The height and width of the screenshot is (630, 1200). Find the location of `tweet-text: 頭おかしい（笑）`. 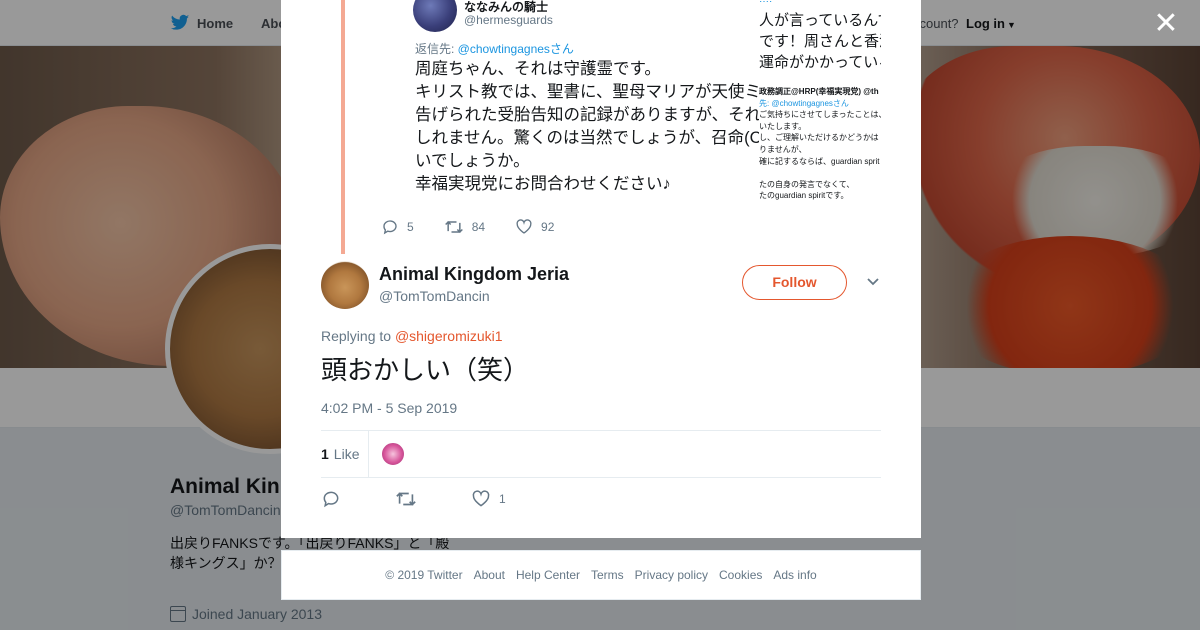

tweet-text: 頭おかしい（笑） is located at coordinates (425, 370).